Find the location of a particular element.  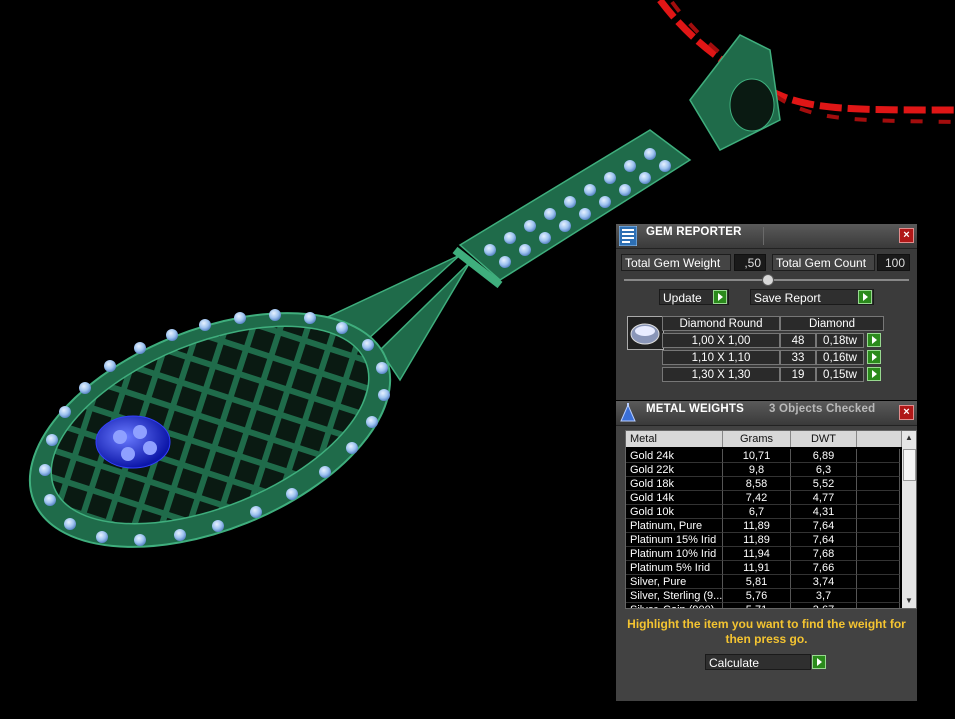

cell-dwt: 3,7 is located at coordinates (824, 596).